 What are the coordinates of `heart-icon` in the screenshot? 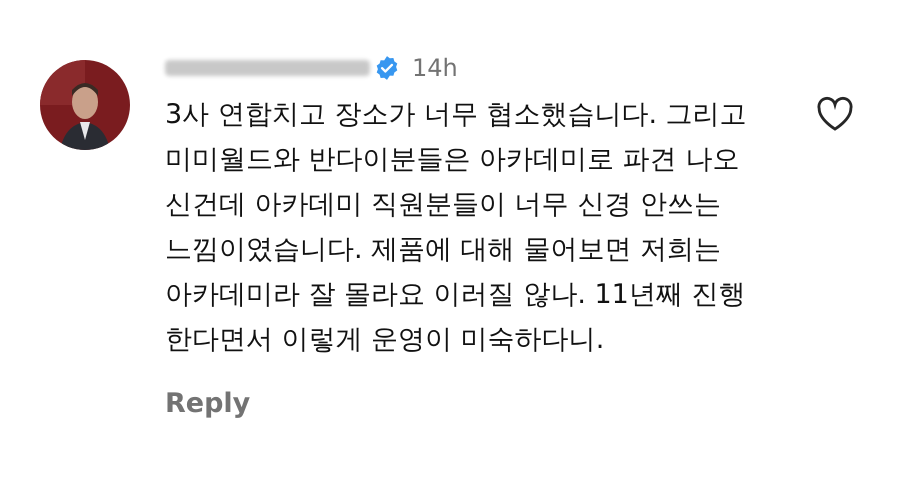 It's located at (835, 114).